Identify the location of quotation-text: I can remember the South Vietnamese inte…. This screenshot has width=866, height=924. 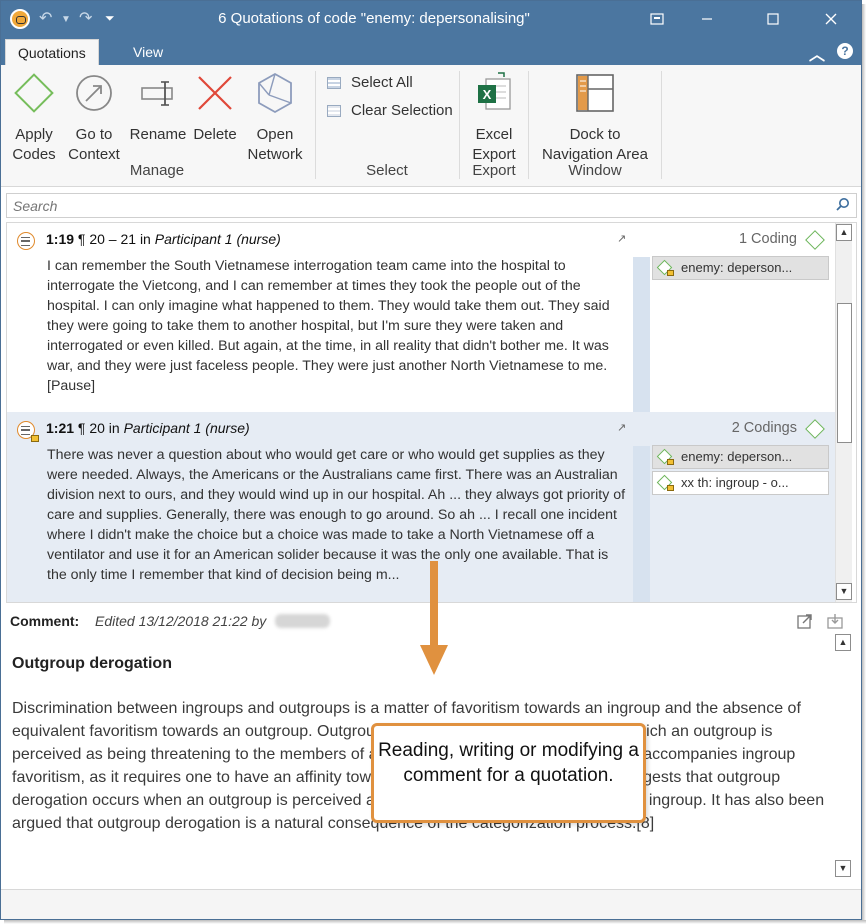
(328, 326).